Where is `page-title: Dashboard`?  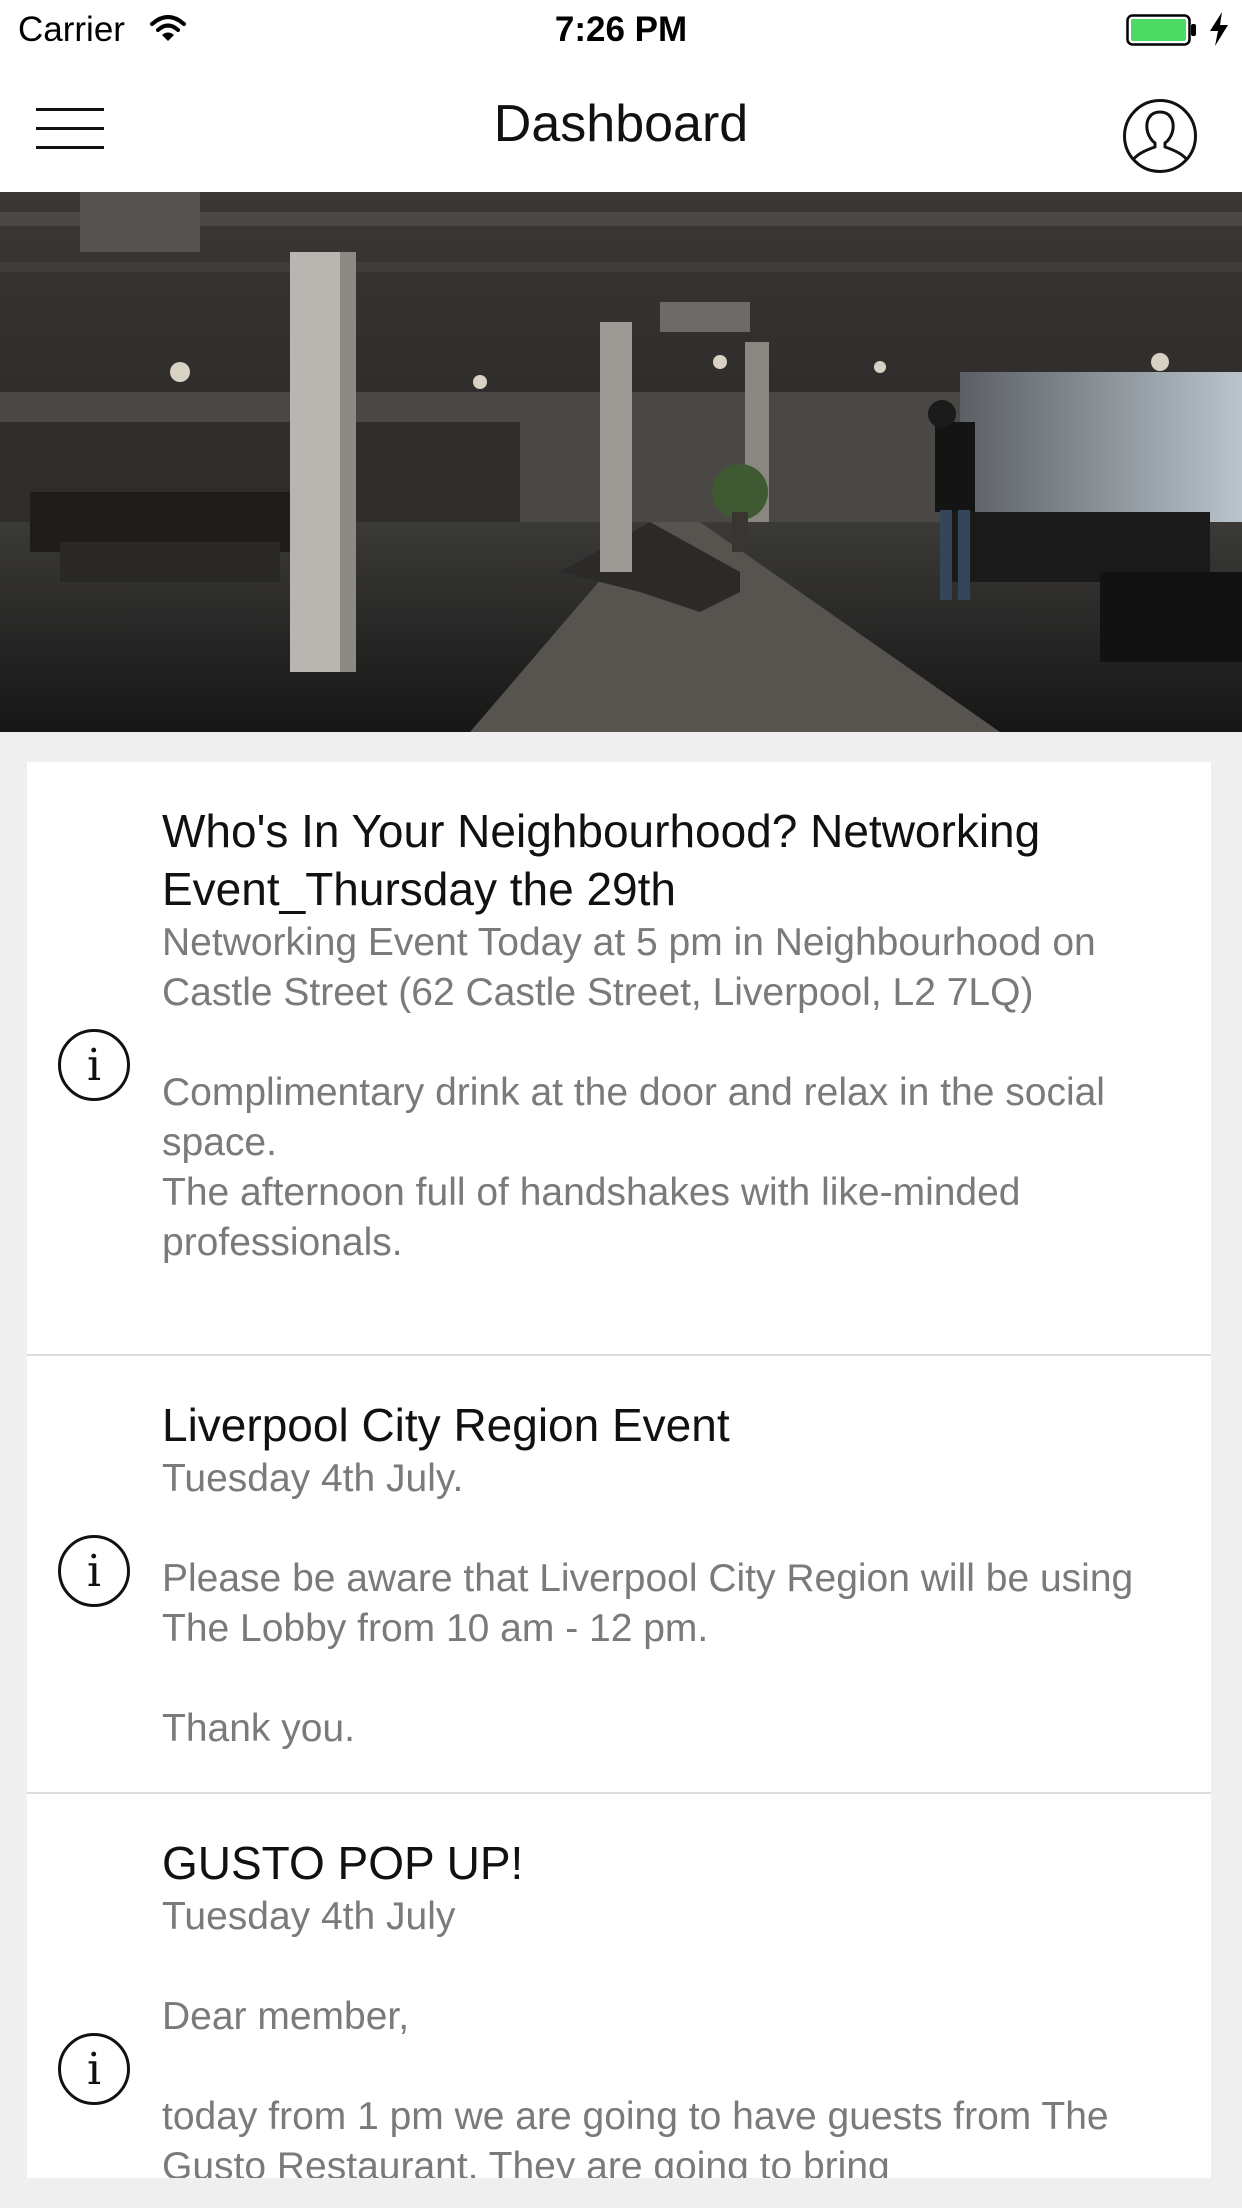
page-title: Dashboard is located at coordinates (621, 124).